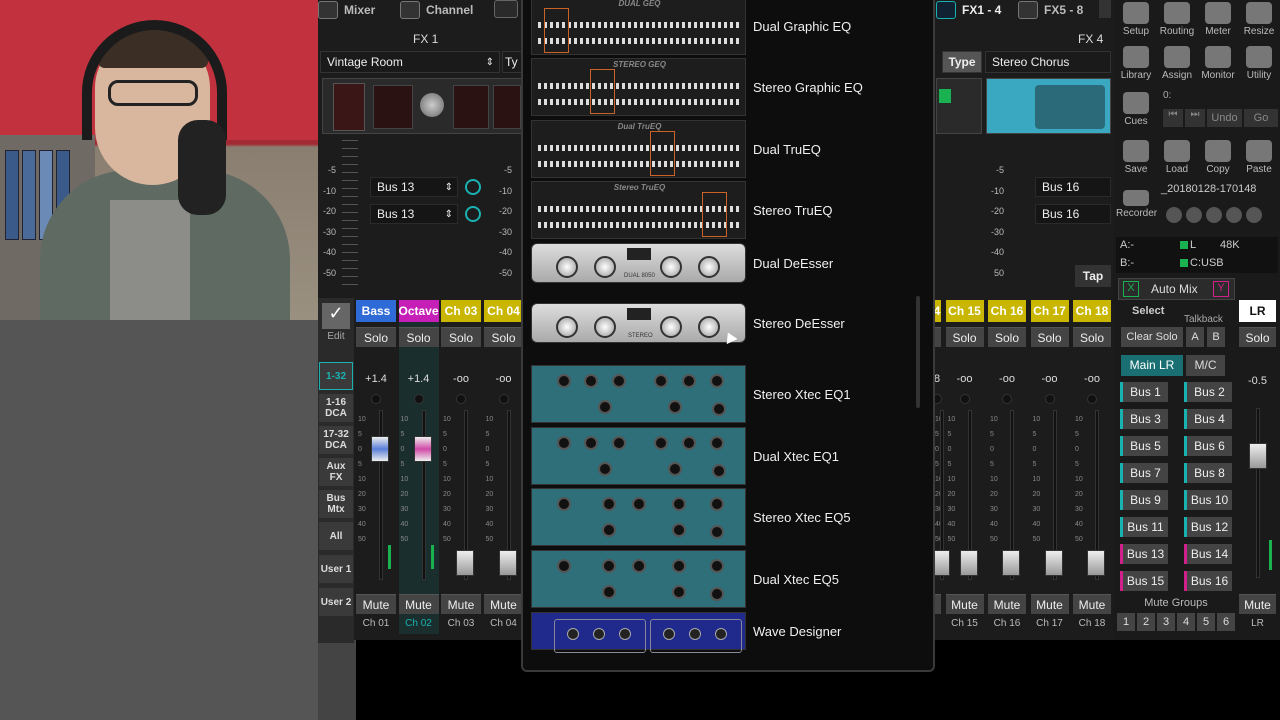  What do you see at coordinates (1234, 215) in the screenshot?
I see `forward-icon` at bounding box center [1234, 215].